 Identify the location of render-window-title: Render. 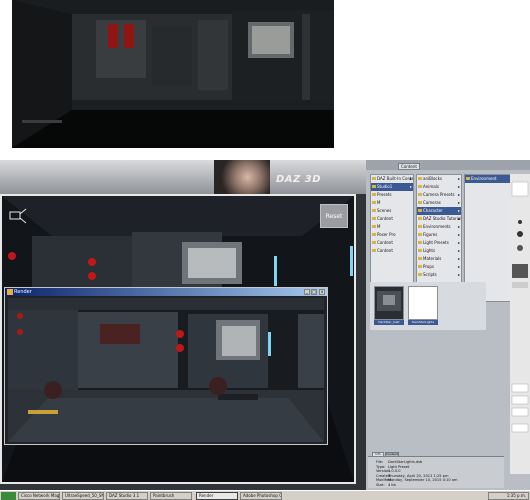
(23, 292).